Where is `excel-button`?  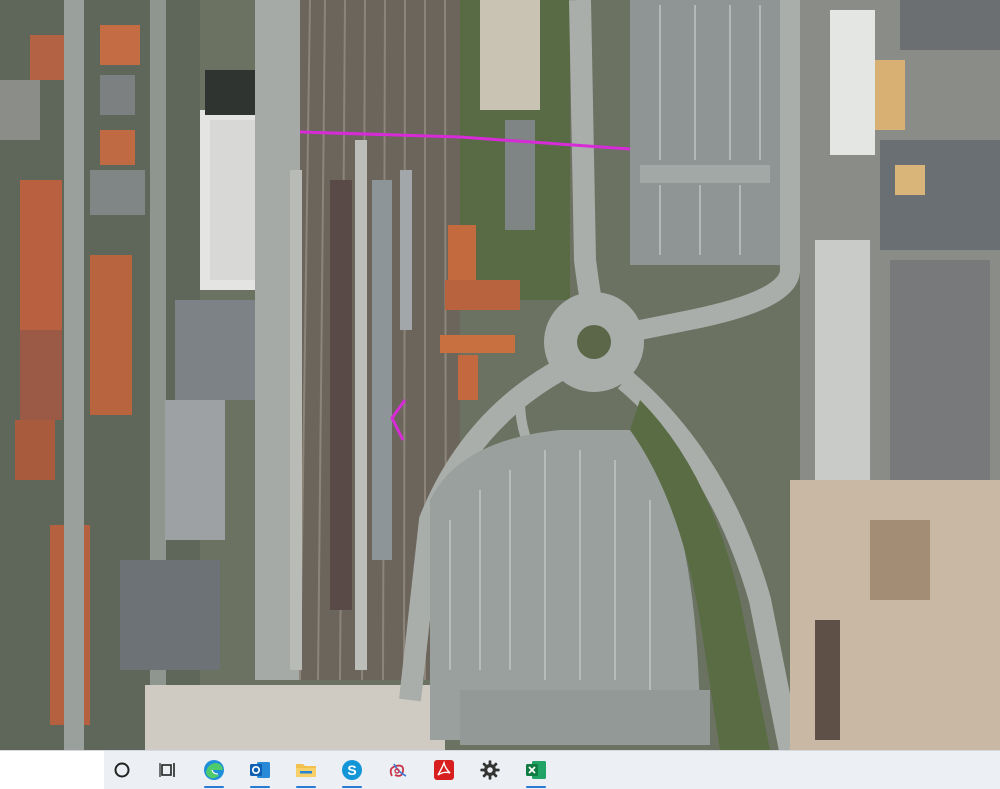
excel-button is located at coordinates (536, 770).